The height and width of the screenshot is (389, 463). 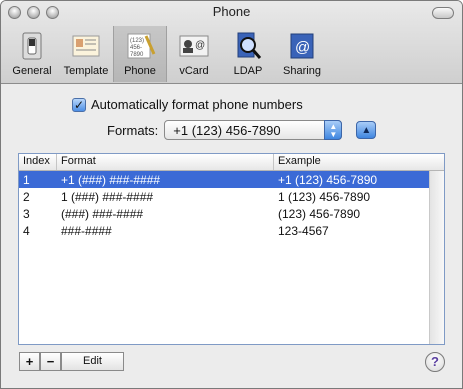 I want to click on toolbar-label-phone: Phone, so click(x=140, y=71).